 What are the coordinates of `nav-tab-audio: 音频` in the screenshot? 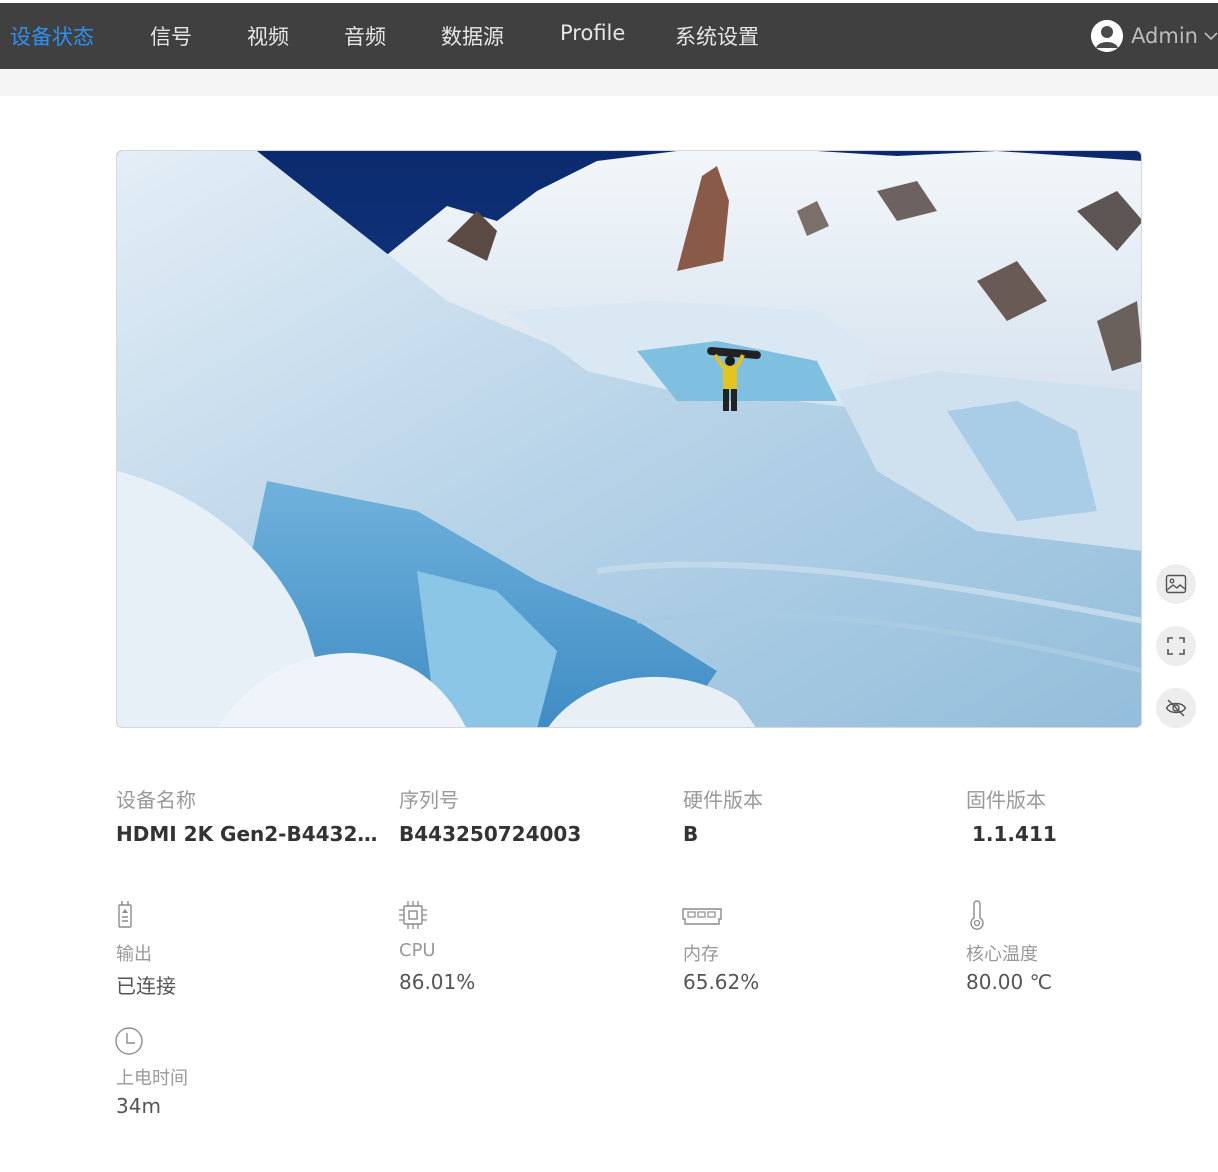 It's located at (365, 36).